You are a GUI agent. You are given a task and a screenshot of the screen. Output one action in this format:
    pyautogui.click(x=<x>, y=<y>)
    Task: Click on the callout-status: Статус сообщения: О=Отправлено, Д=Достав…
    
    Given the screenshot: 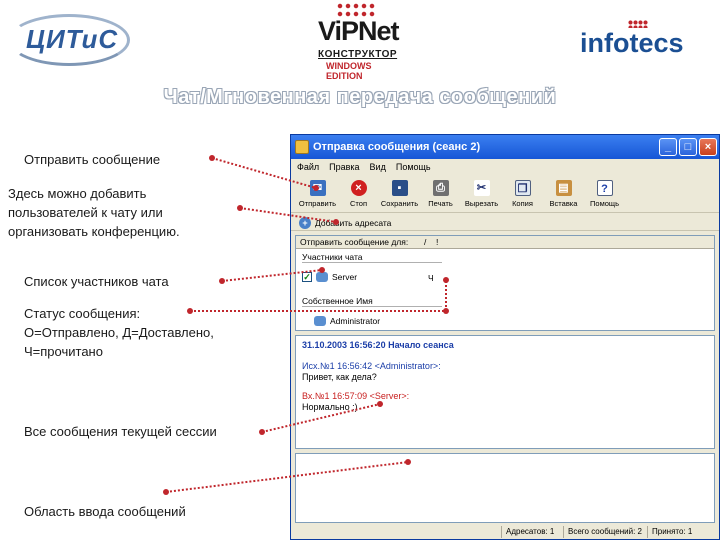 What is the action you would take?
    pyautogui.click(x=119, y=332)
    